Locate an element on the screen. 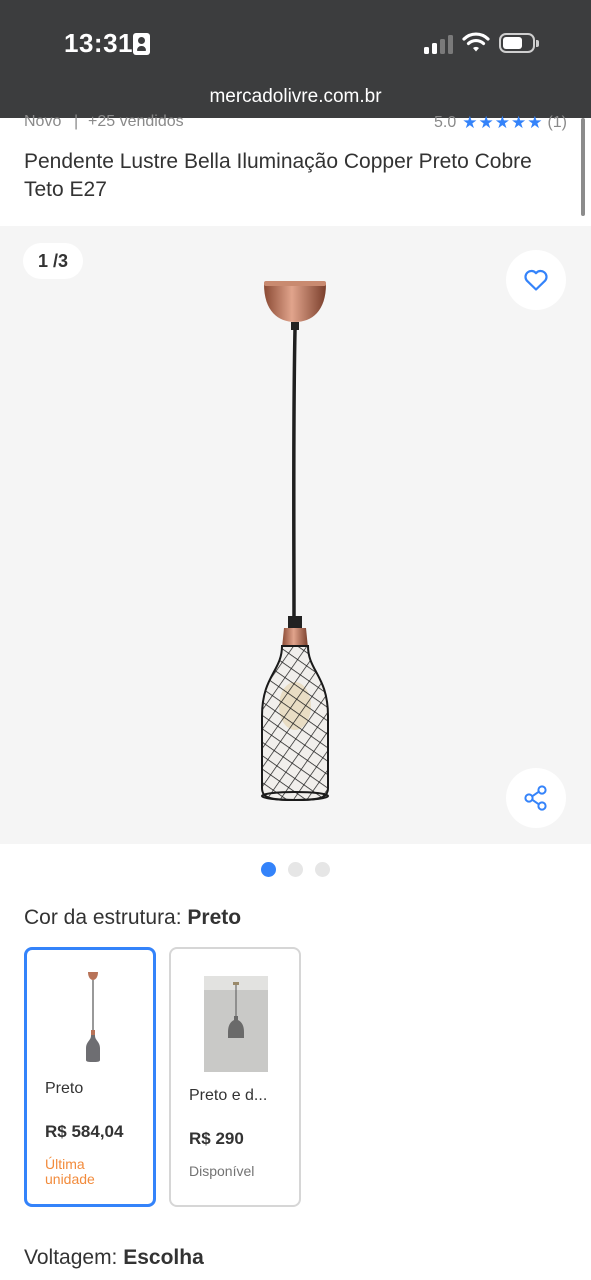 The width and height of the screenshot is (591, 1280). voltage-selector-label: Voltagem: Escolha is located at coordinates (114, 1258).